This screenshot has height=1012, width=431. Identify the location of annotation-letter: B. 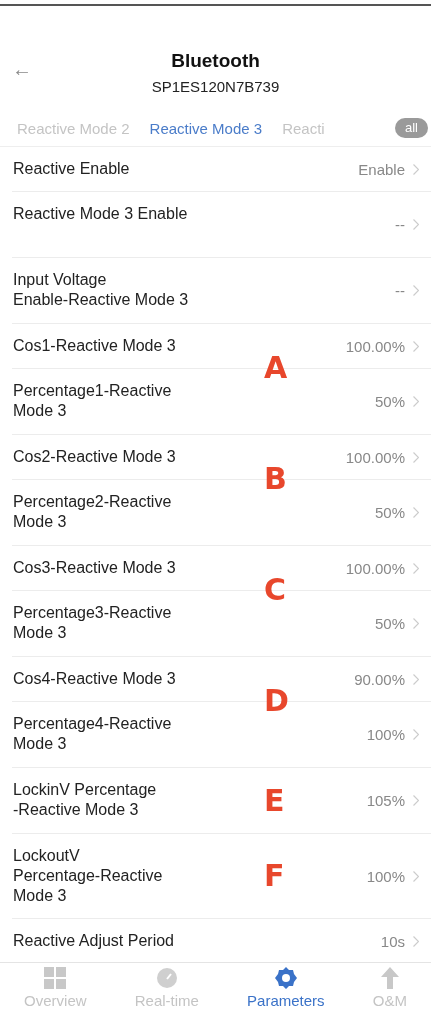
(275, 479).